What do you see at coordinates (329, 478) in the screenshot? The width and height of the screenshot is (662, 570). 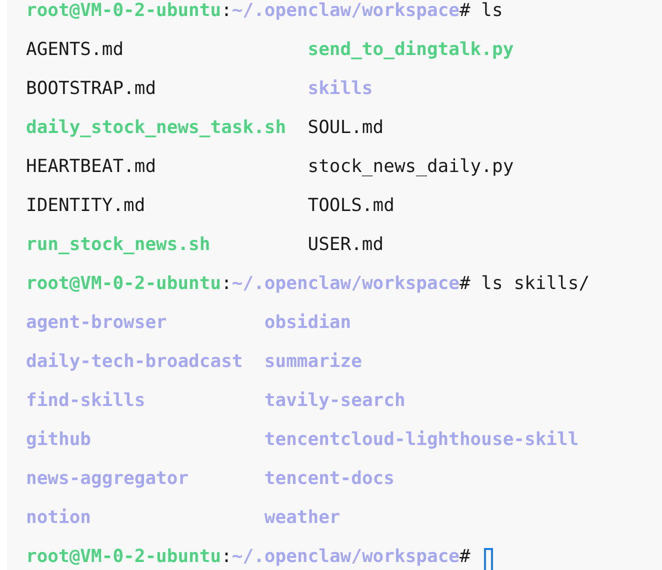 I see `directory-name: tencent-docs` at bounding box center [329, 478].